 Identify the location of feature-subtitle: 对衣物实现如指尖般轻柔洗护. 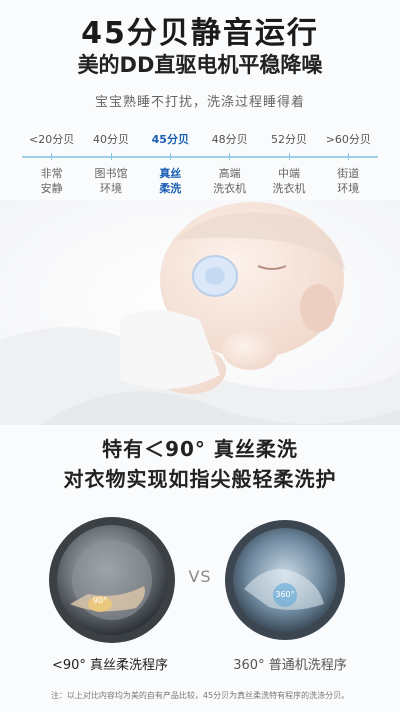
(200, 479).